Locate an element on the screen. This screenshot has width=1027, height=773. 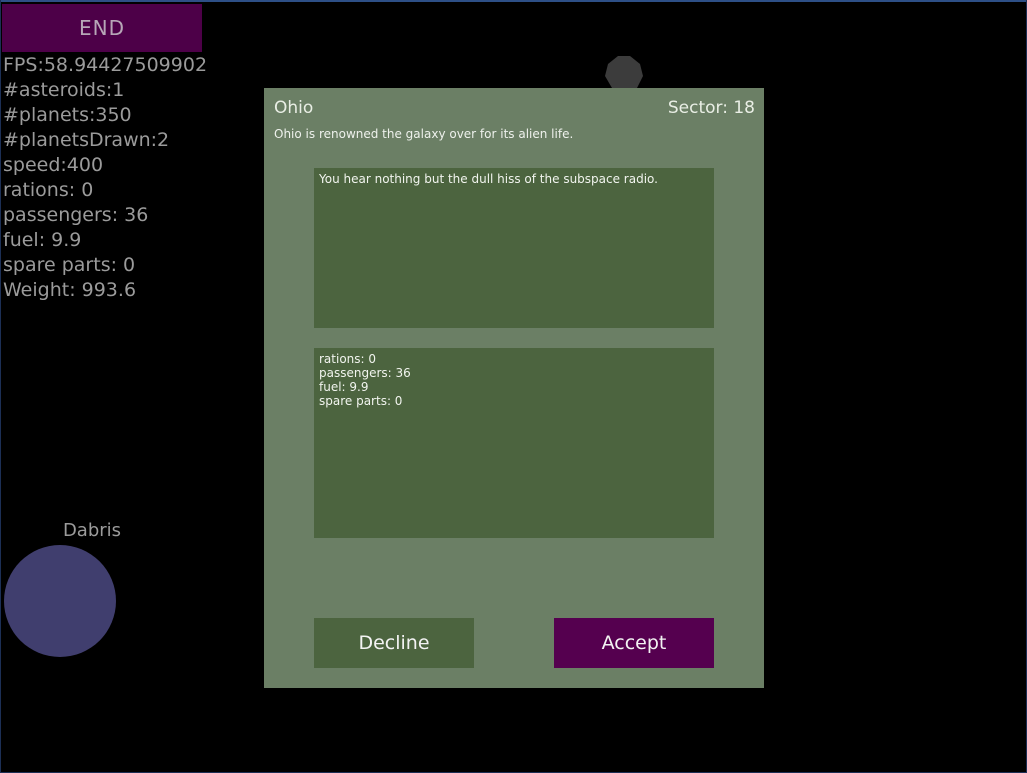
window-border-left is located at coordinates (0, 386).